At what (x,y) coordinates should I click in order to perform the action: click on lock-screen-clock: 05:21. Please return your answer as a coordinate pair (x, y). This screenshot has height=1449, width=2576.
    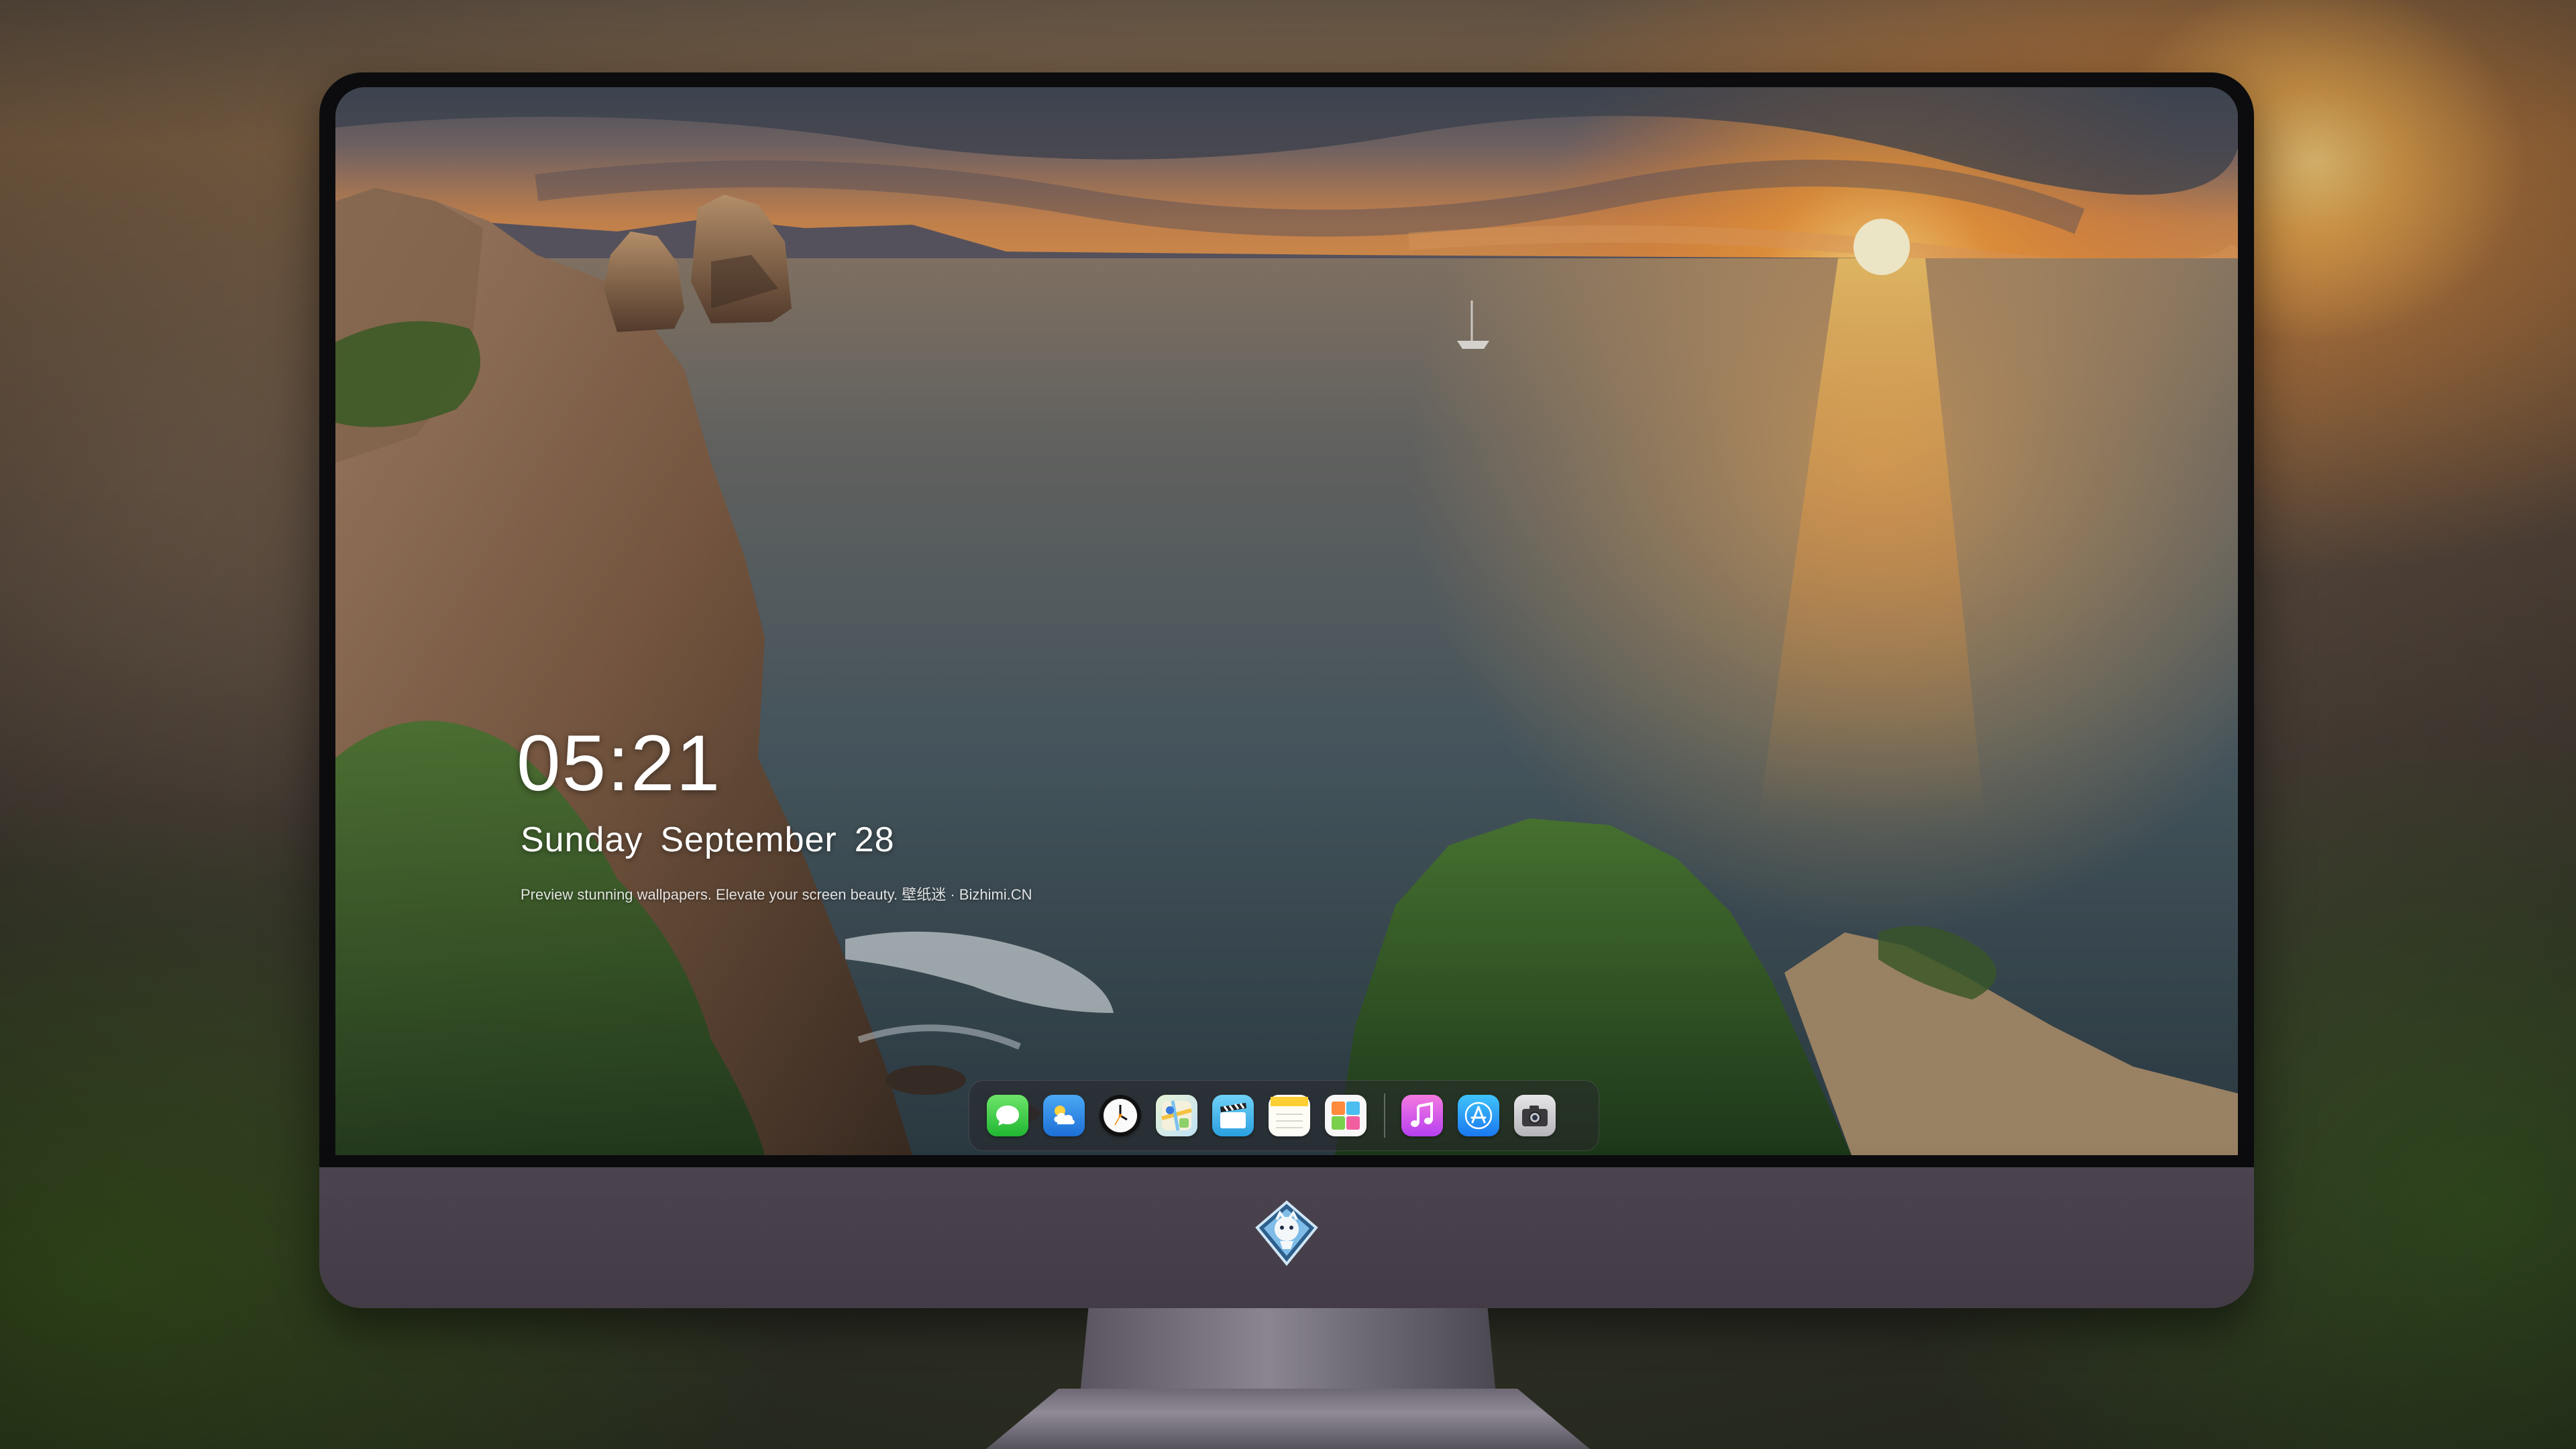
    Looking at the image, I should click on (619, 763).